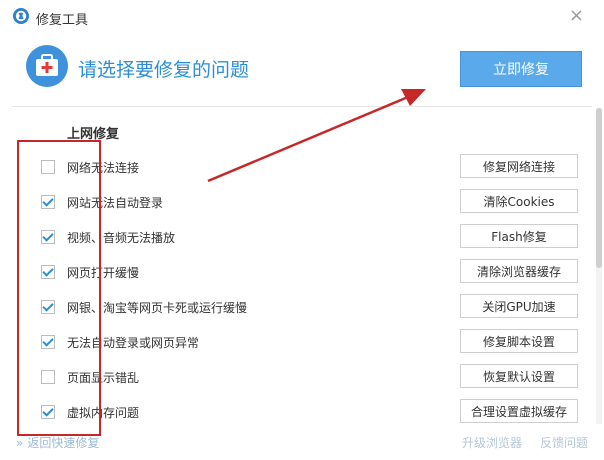  Describe the element at coordinates (564, 442) in the screenshot. I see `feedback-link: 反馈问题` at that location.